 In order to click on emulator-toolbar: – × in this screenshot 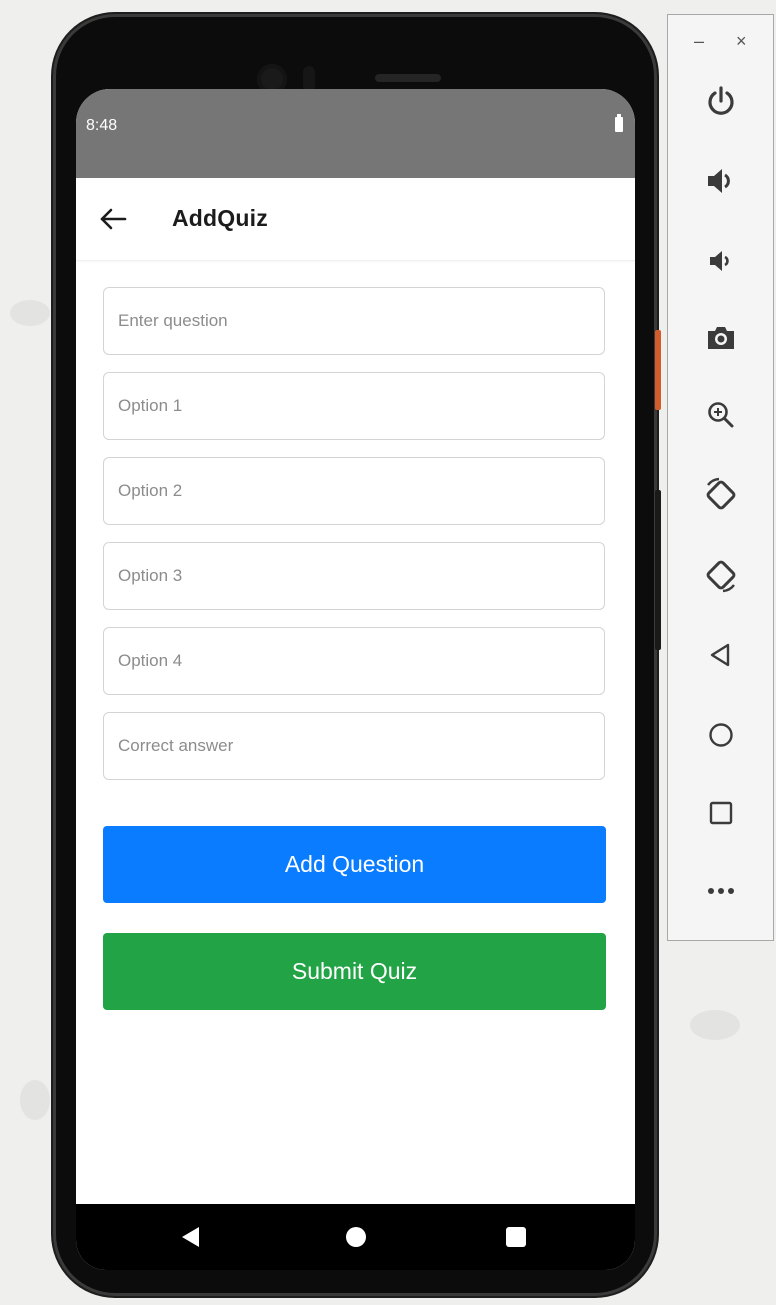, I will do `click(720, 477)`.